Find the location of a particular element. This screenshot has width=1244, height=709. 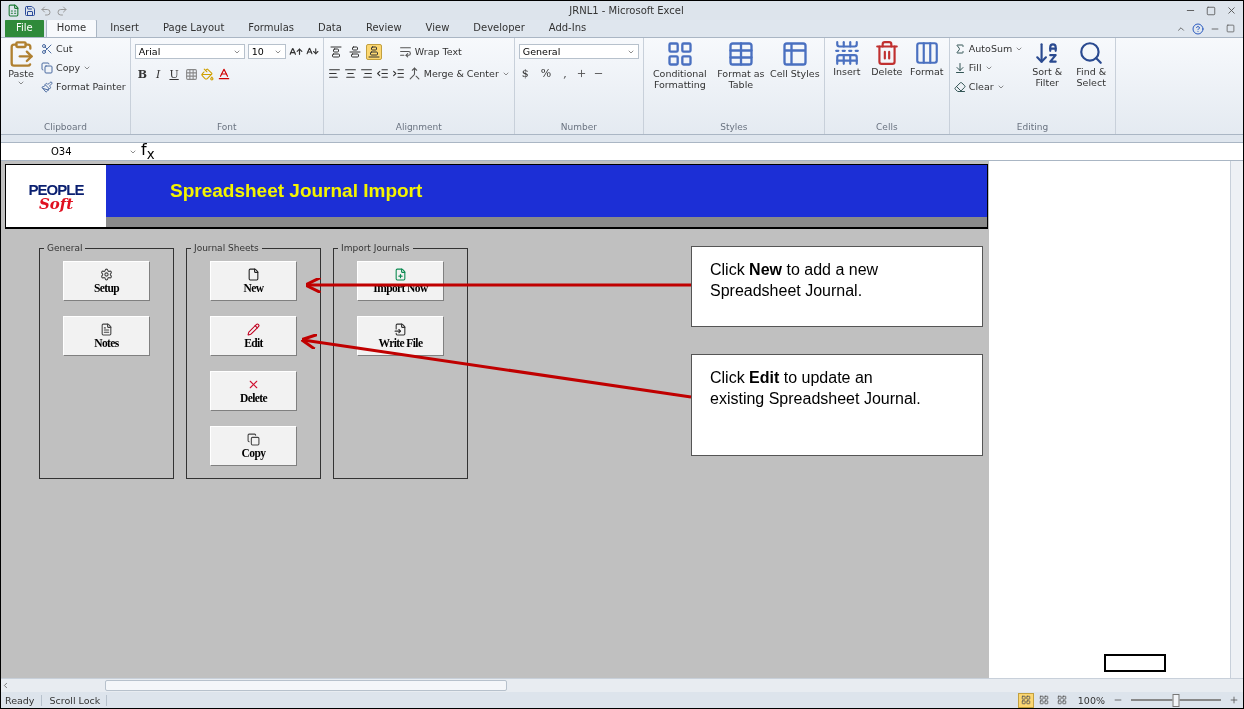

brush-icon is located at coordinates (47, 86).